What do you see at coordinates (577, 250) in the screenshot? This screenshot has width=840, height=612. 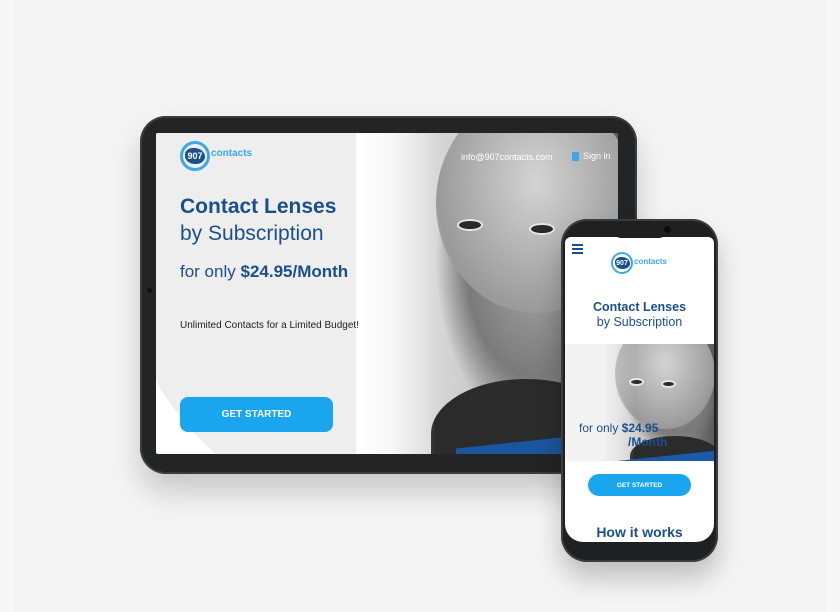 I see `menu-icon` at bounding box center [577, 250].